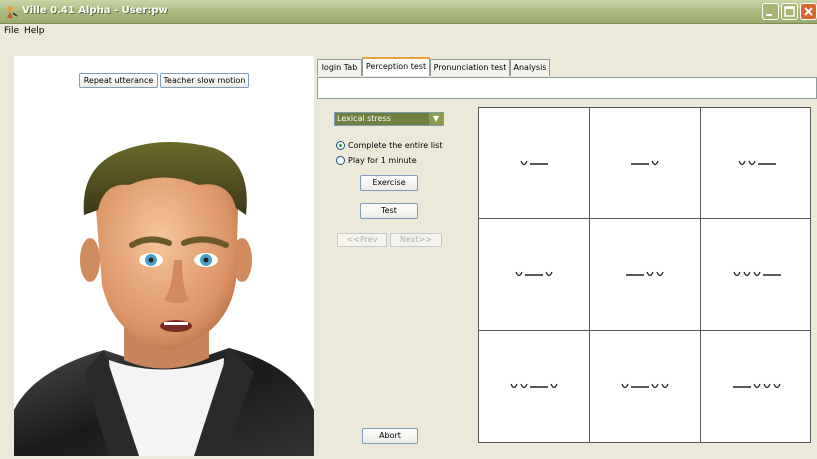 The width and height of the screenshot is (817, 459). Describe the element at coordinates (118, 80) in the screenshot. I see `repeat-utterance-button: Repeat utterance` at that location.